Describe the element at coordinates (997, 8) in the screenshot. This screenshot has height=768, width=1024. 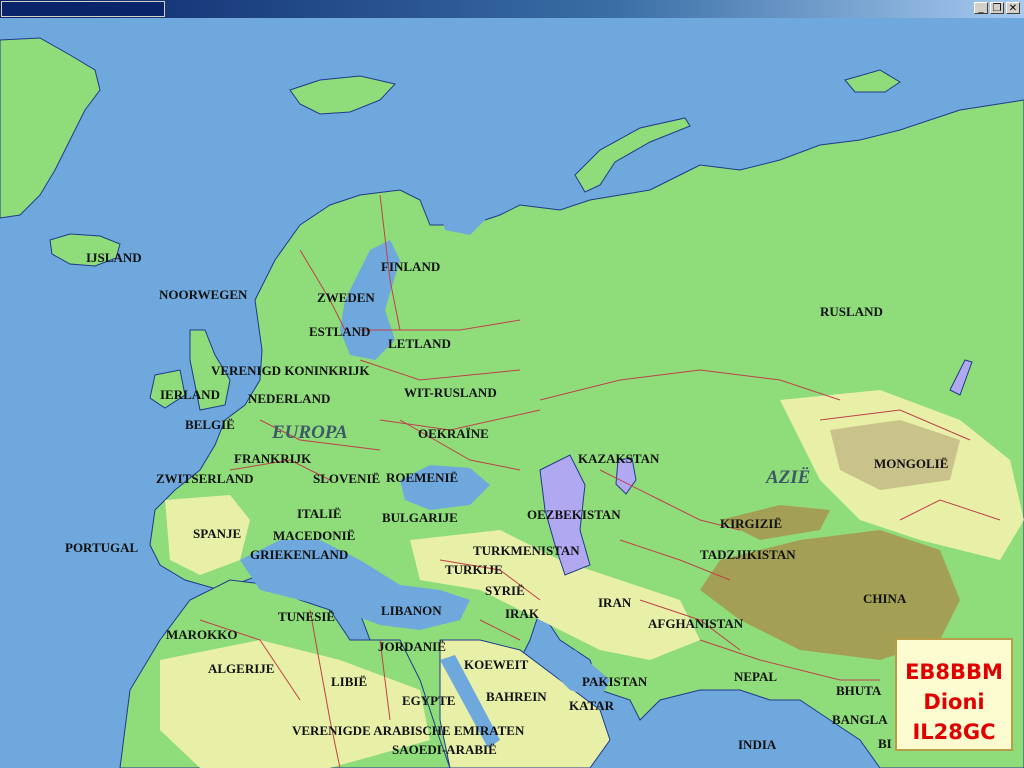
I see `restore-button: ❐` at that location.